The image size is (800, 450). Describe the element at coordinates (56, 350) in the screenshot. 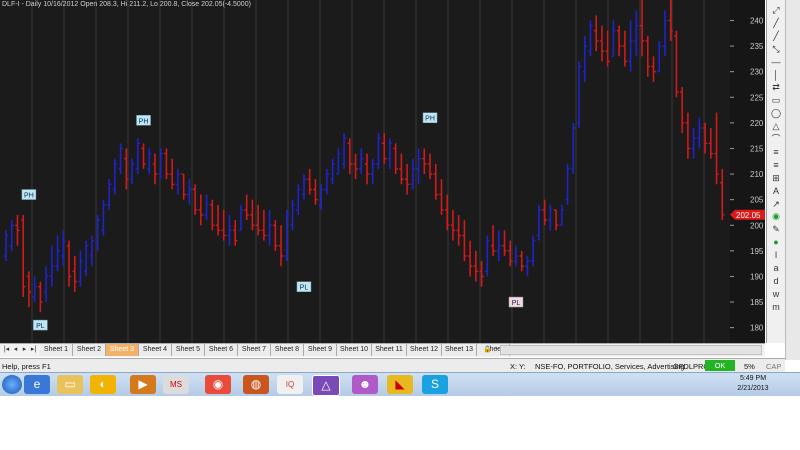

I see `sheet-tab-1: Sheet 1` at that location.